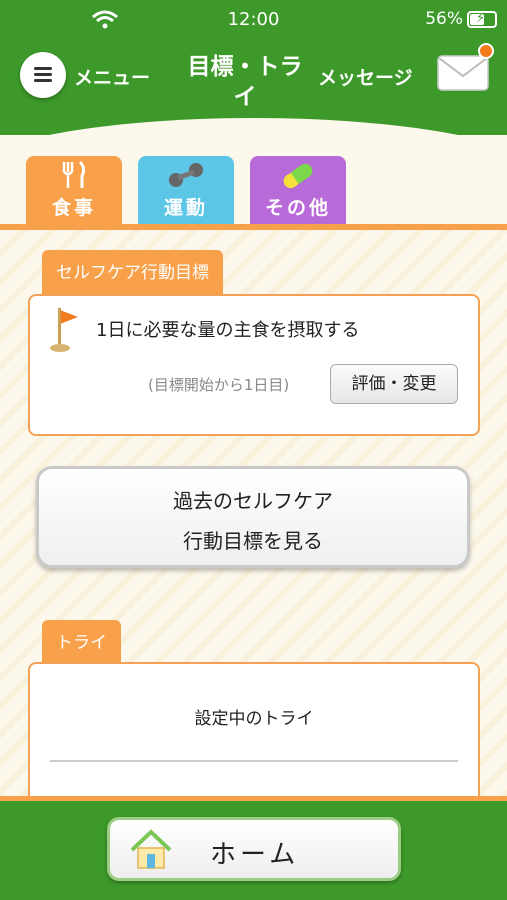 Image resolution: width=507 pixels, height=900 pixels. Describe the element at coordinates (74, 190) in the screenshot. I see `tab-food: 食事` at that location.